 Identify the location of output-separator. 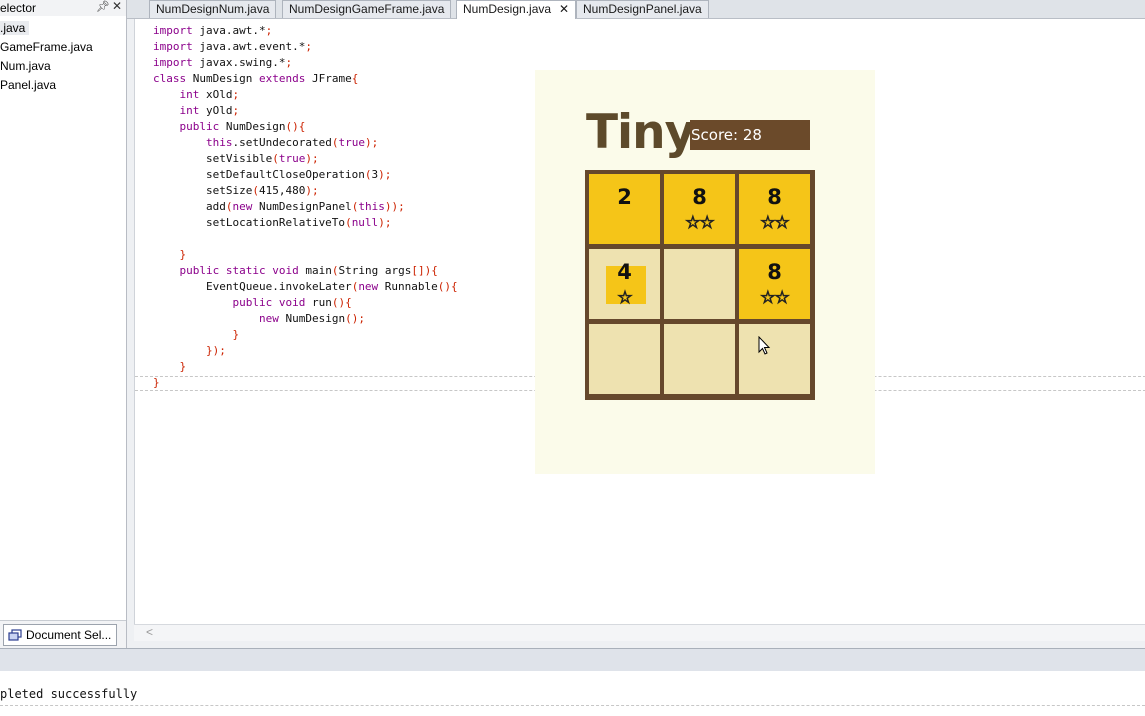
(572, 705).